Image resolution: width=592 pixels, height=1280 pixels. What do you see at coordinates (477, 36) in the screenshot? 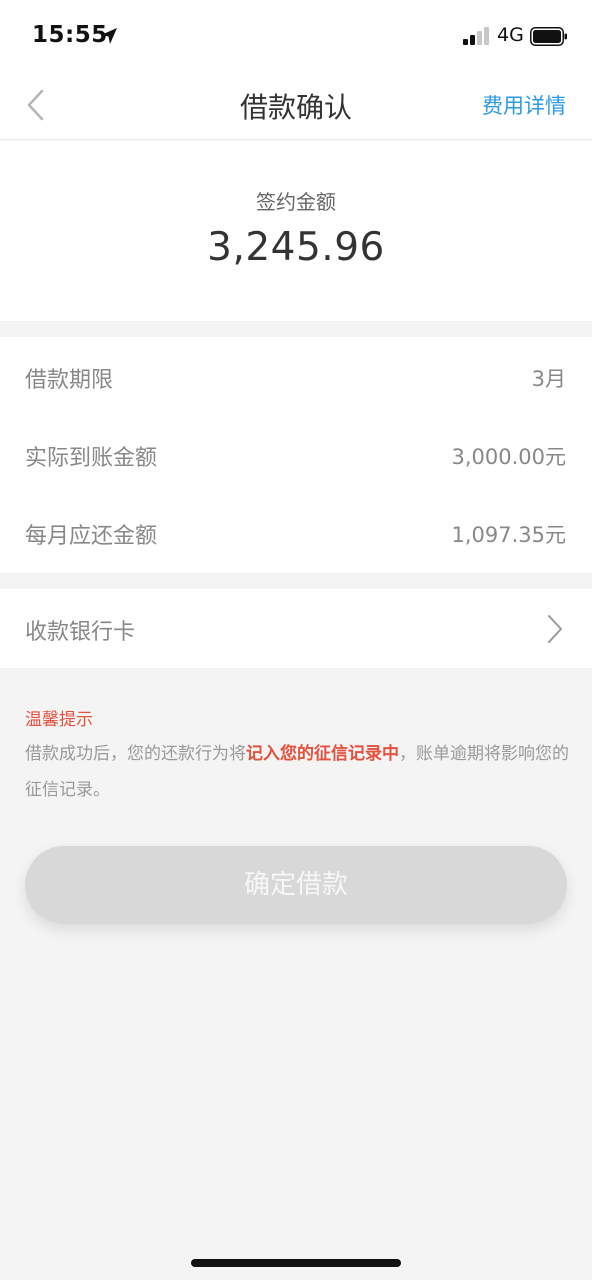
I see `cellular-signal-icon` at bounding box center [477, 36].